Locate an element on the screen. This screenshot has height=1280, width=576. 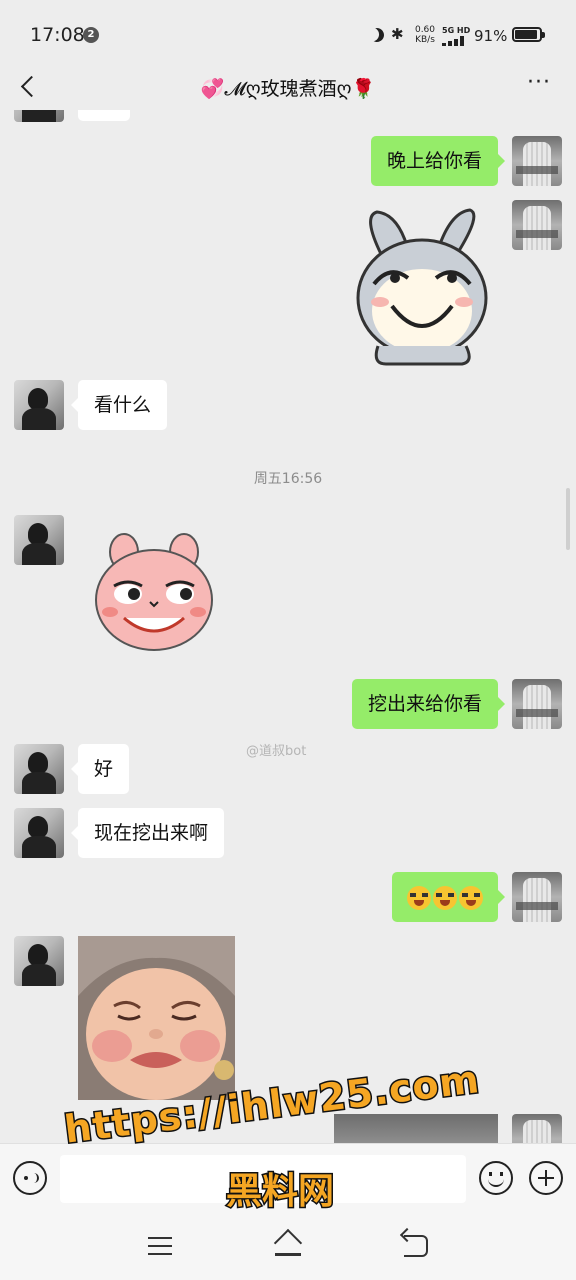
message-bubble: 好 is located at coordinates (100, 769).